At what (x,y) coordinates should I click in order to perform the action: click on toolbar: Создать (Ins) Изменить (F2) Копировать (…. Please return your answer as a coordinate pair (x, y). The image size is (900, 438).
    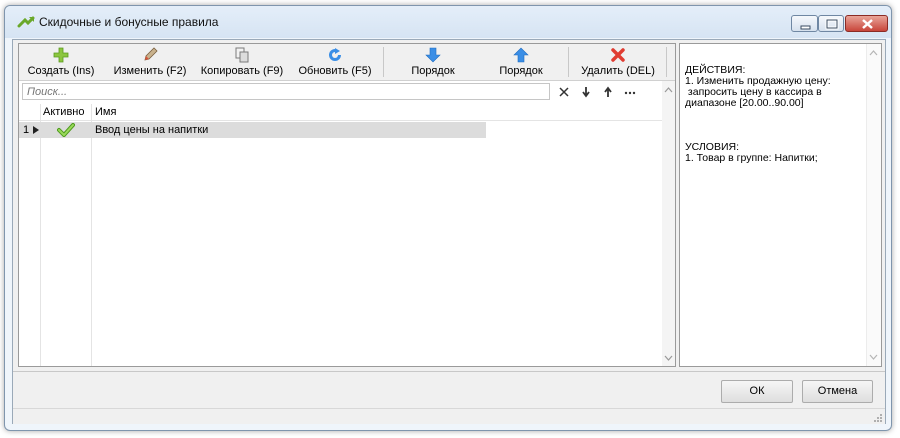
    Looking at the image, I should click on (347, 62).